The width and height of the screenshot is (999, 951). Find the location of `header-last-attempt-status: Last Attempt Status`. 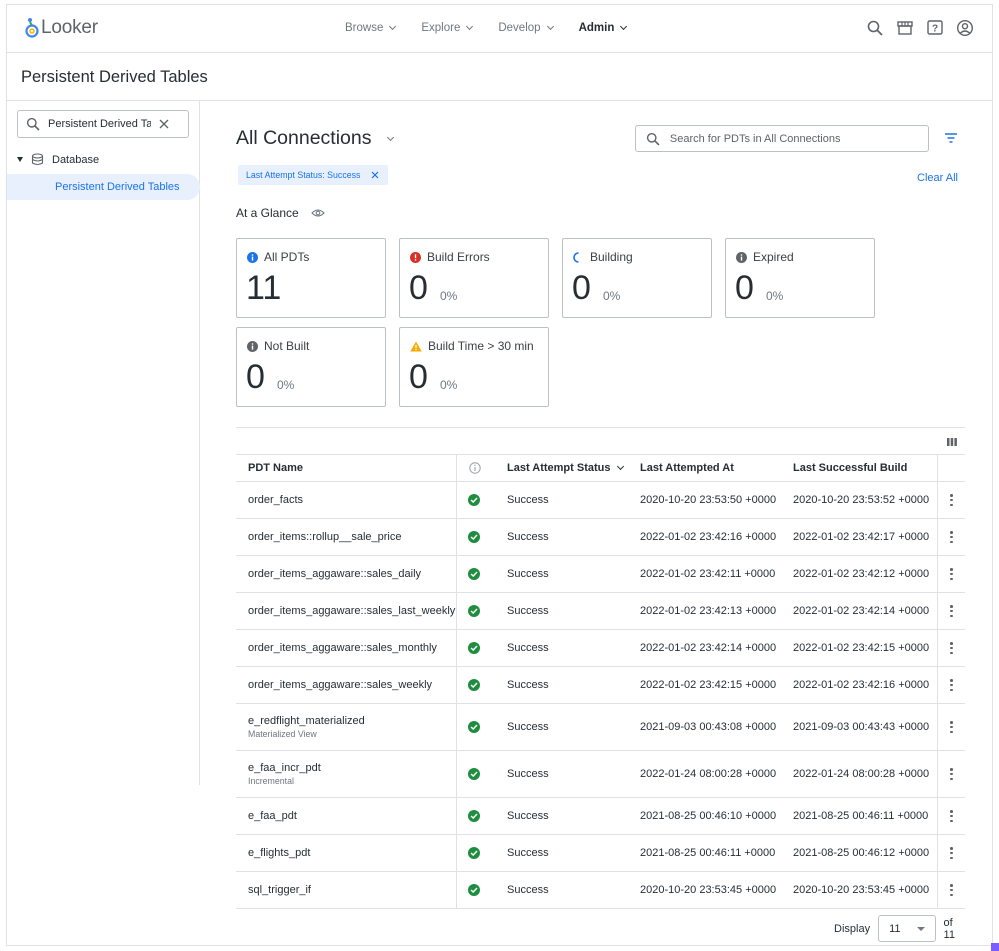

header-last-attempt-status: Last Attempt Status is located at coordinates (565, 468).